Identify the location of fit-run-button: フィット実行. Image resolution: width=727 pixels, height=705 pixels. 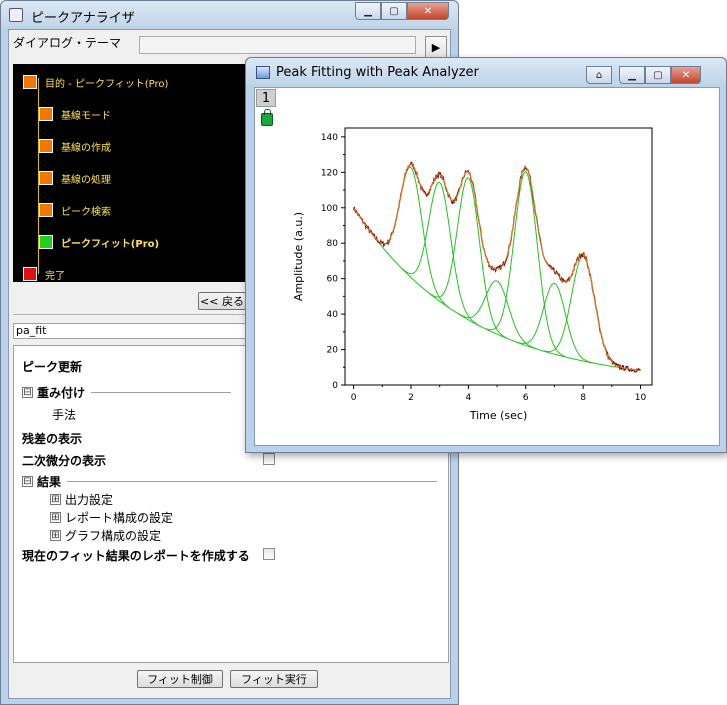
(274, 679).